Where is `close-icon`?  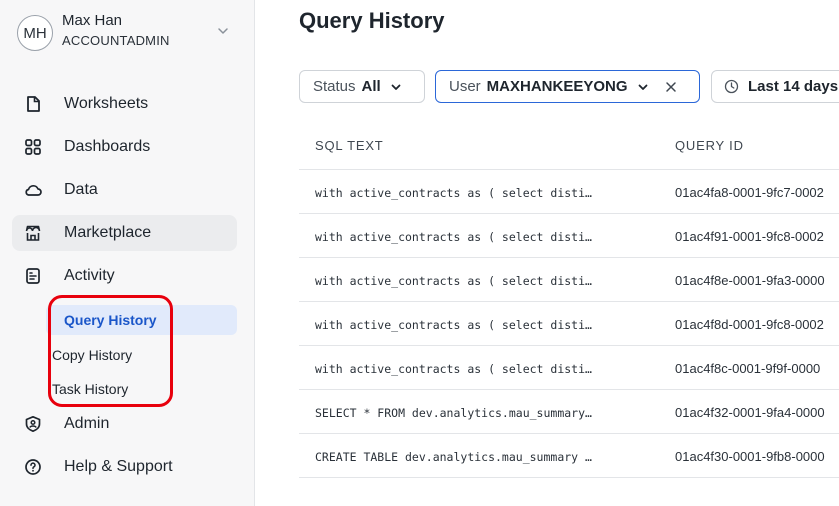 close-icon is located at coordinates (671, 87).